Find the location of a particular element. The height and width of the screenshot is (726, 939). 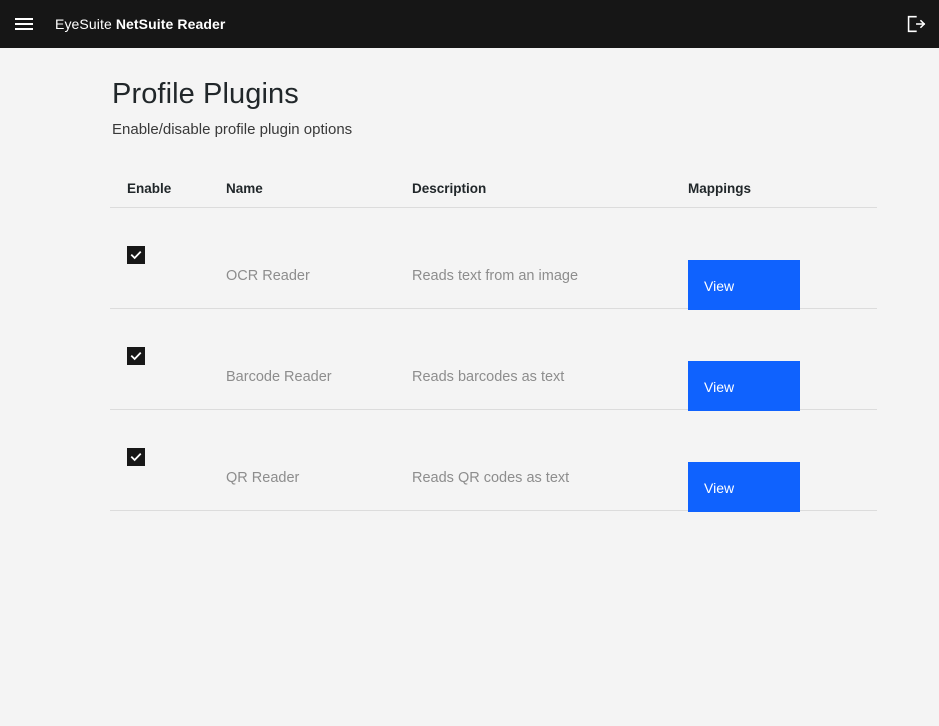

logout-icon is located at coordinates (915, 24).